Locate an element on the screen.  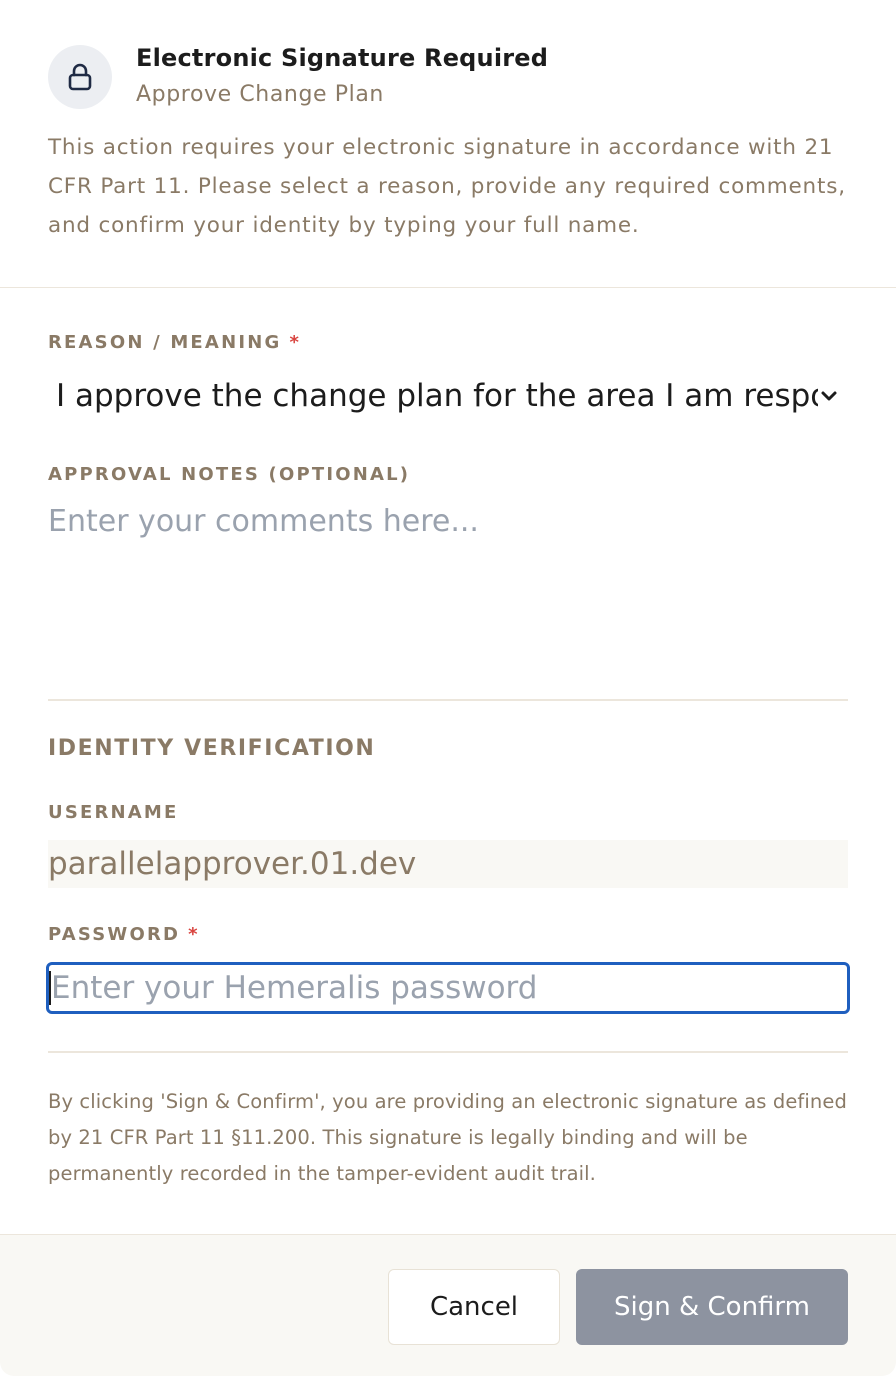
lock-icon is located at coordinates (80, 77).